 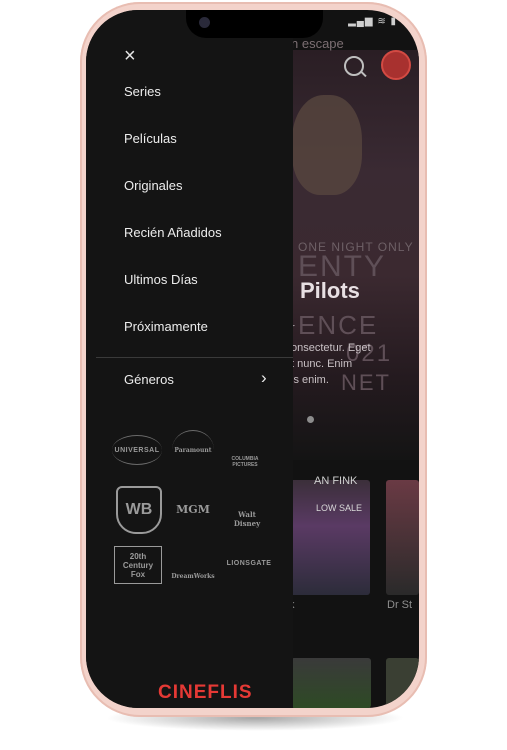 What do you see at coordinates (205, 692) in the screenshot?
I see `brand-logo: CINEFLIS` at bounding box center [205, 692].